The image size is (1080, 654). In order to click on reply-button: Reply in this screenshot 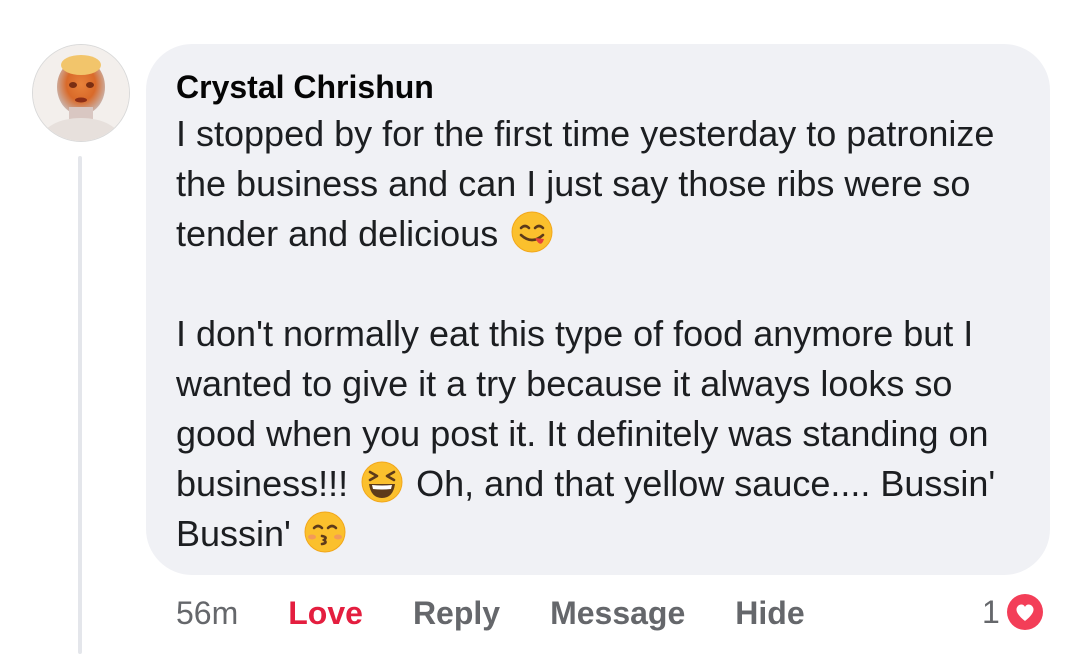, I will do `click(456, 613)`.